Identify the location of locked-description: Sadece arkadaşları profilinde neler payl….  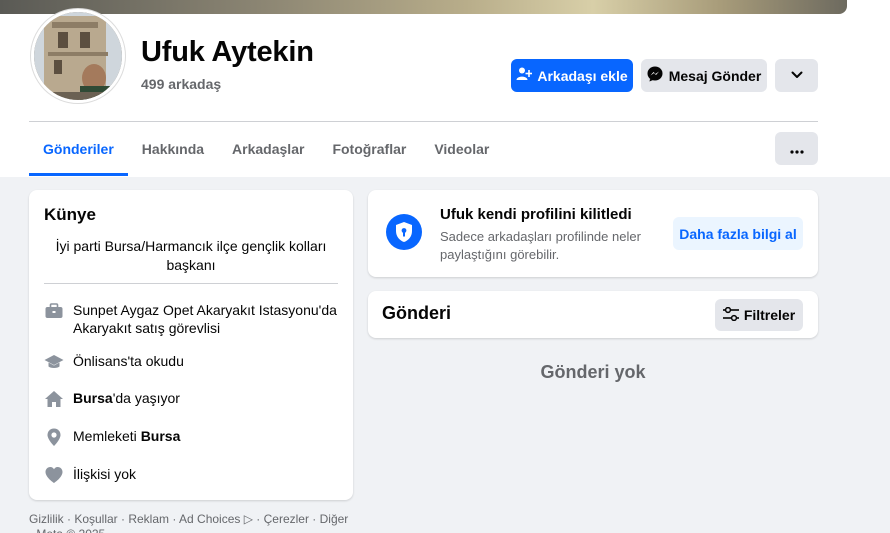
(540, 245).